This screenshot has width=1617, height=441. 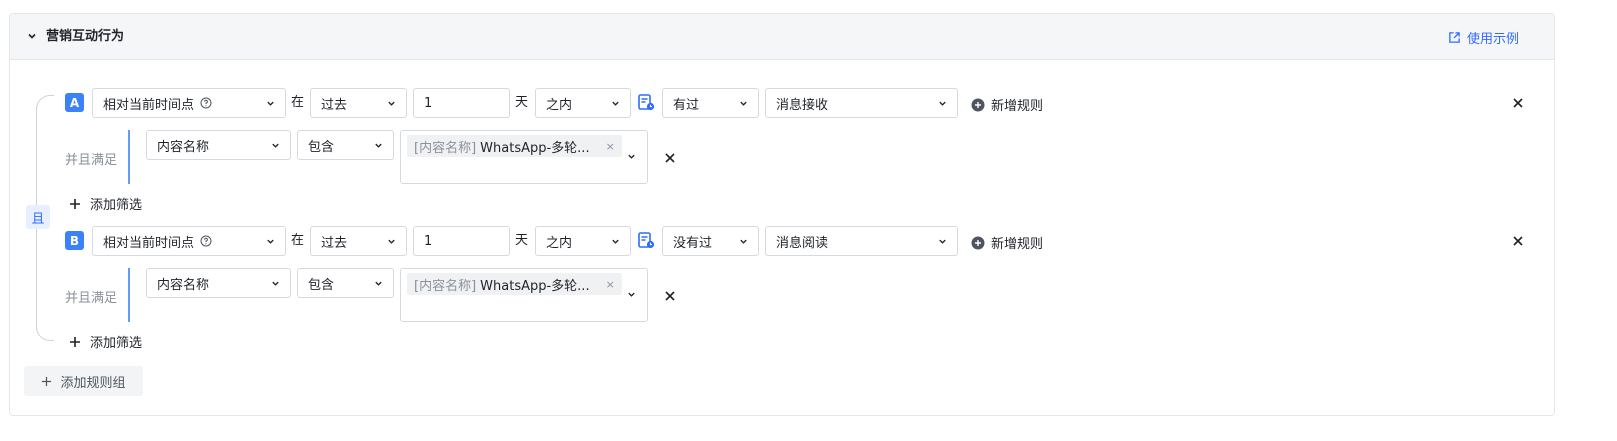 What do you see at coordinates (802, 243) in the screenshot?
I see `event-value: 消息阅读` at bounding box center [802, 243].